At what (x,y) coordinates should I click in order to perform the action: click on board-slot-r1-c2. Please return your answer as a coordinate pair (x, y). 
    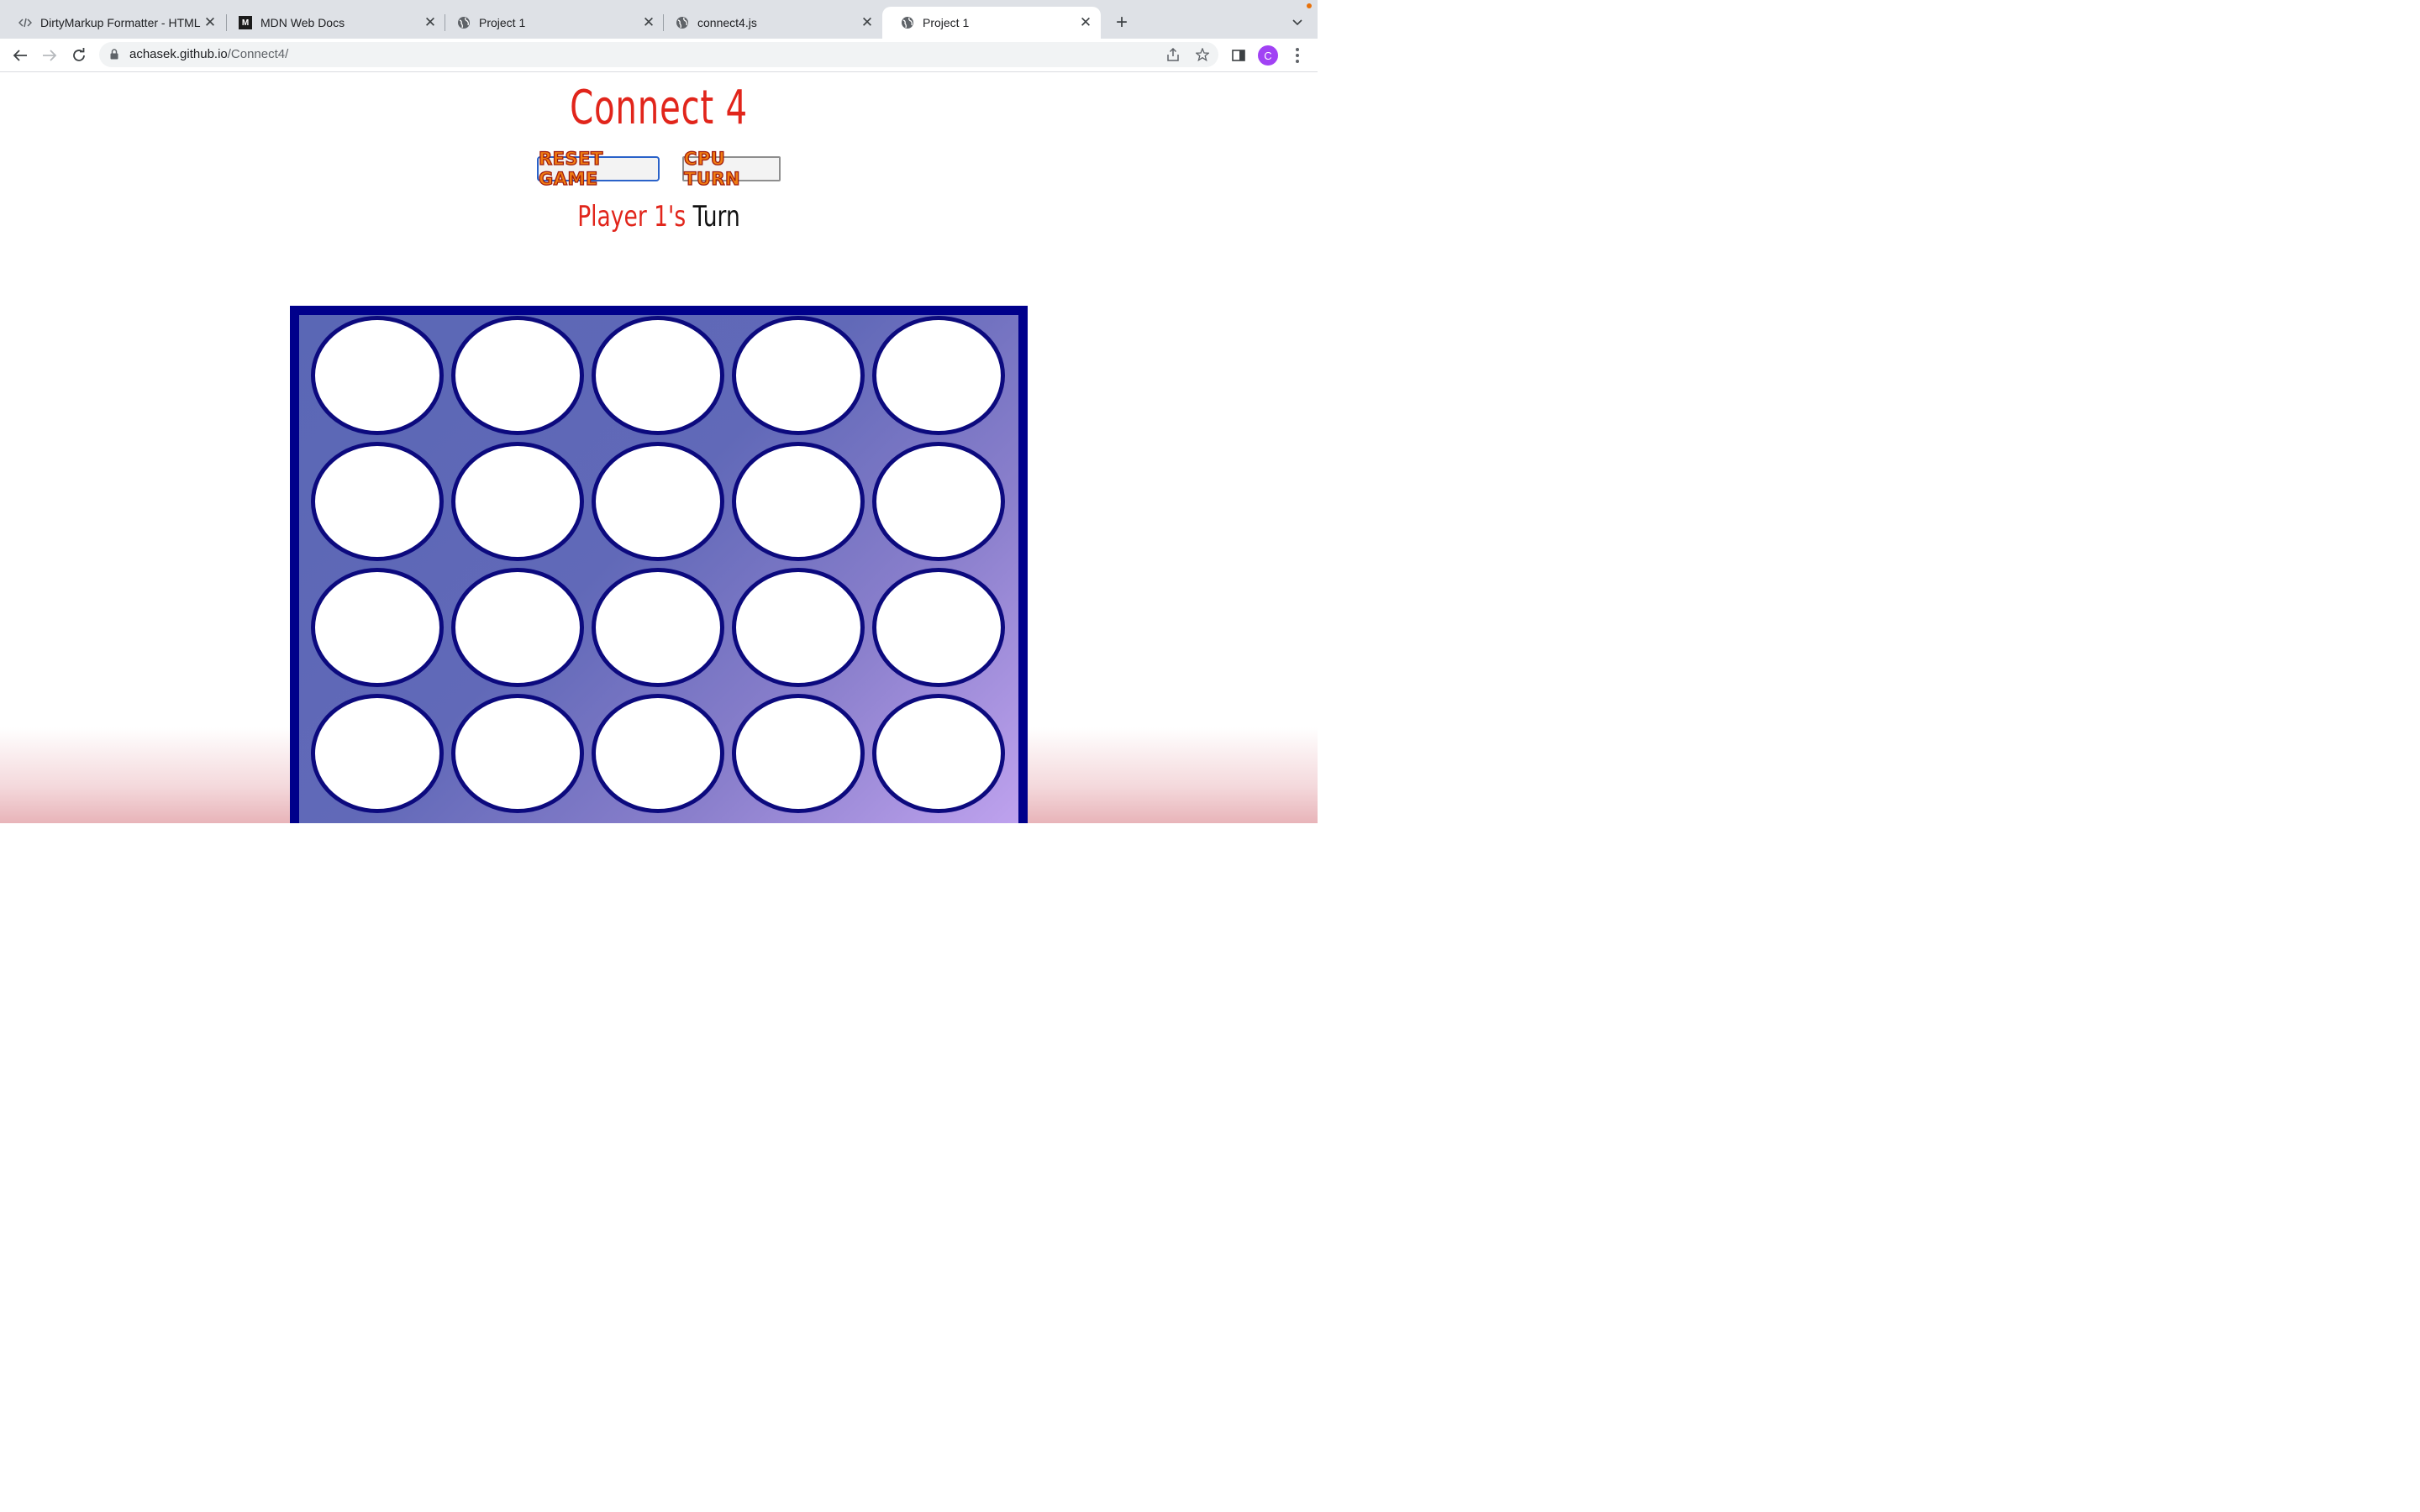
    Looking at the image, I should click on (517, 375).